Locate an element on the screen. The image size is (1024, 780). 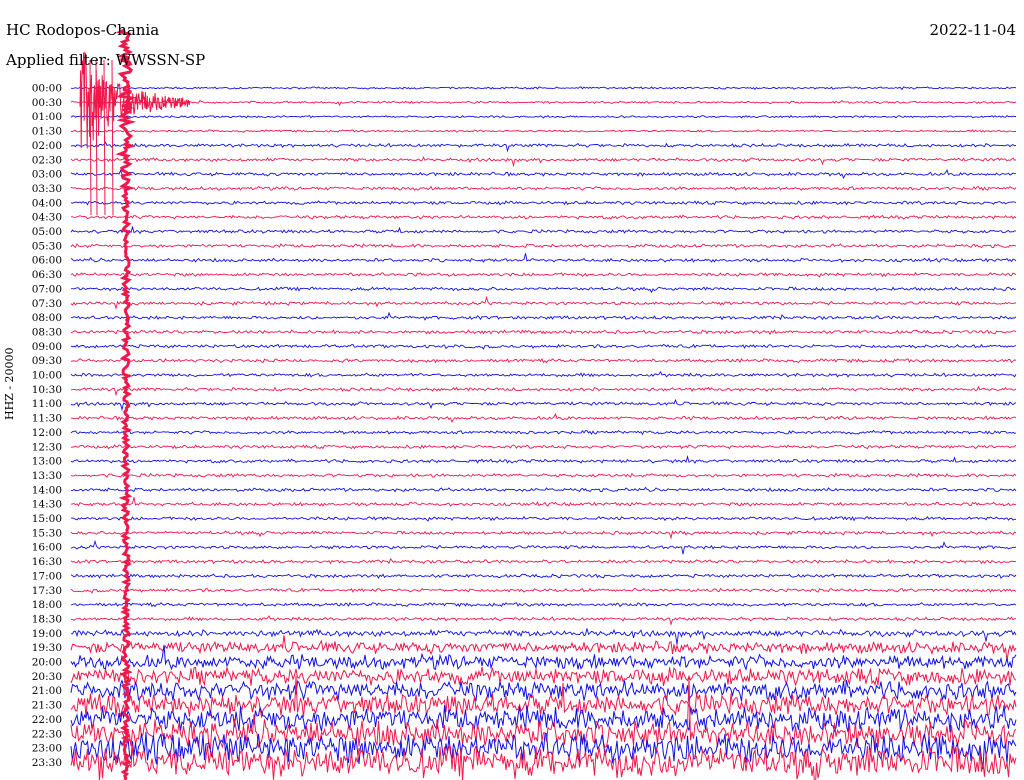
time-tick-label: 12:00 is located at coordinates (47, 433).